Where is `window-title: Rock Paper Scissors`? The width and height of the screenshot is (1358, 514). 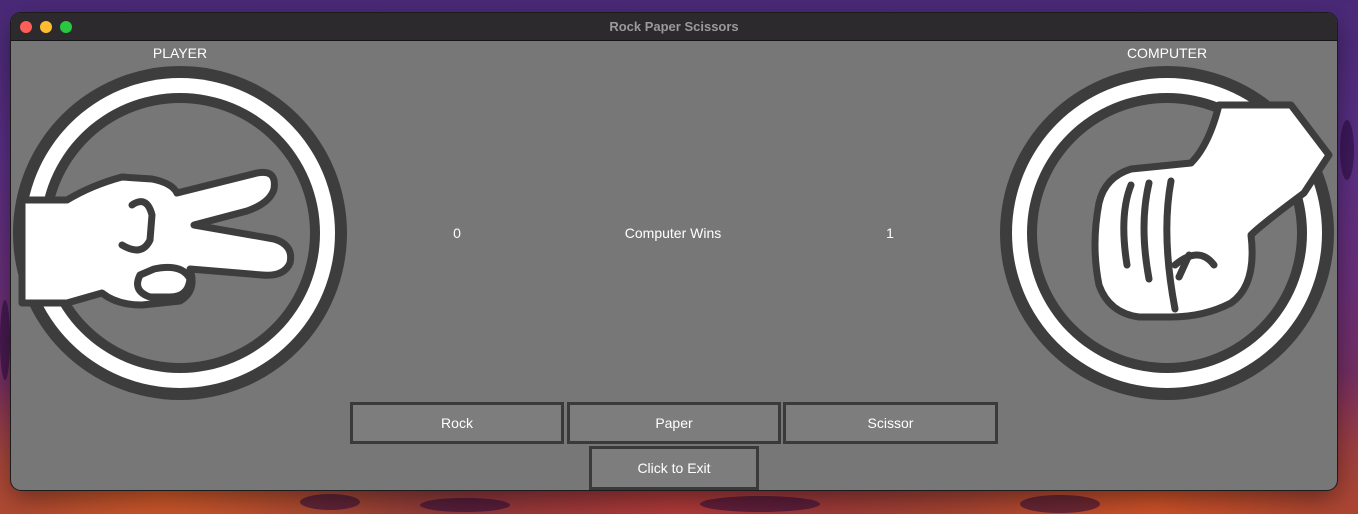 window-title: Rock Paper Scissors is located at coordinates (674, 26).